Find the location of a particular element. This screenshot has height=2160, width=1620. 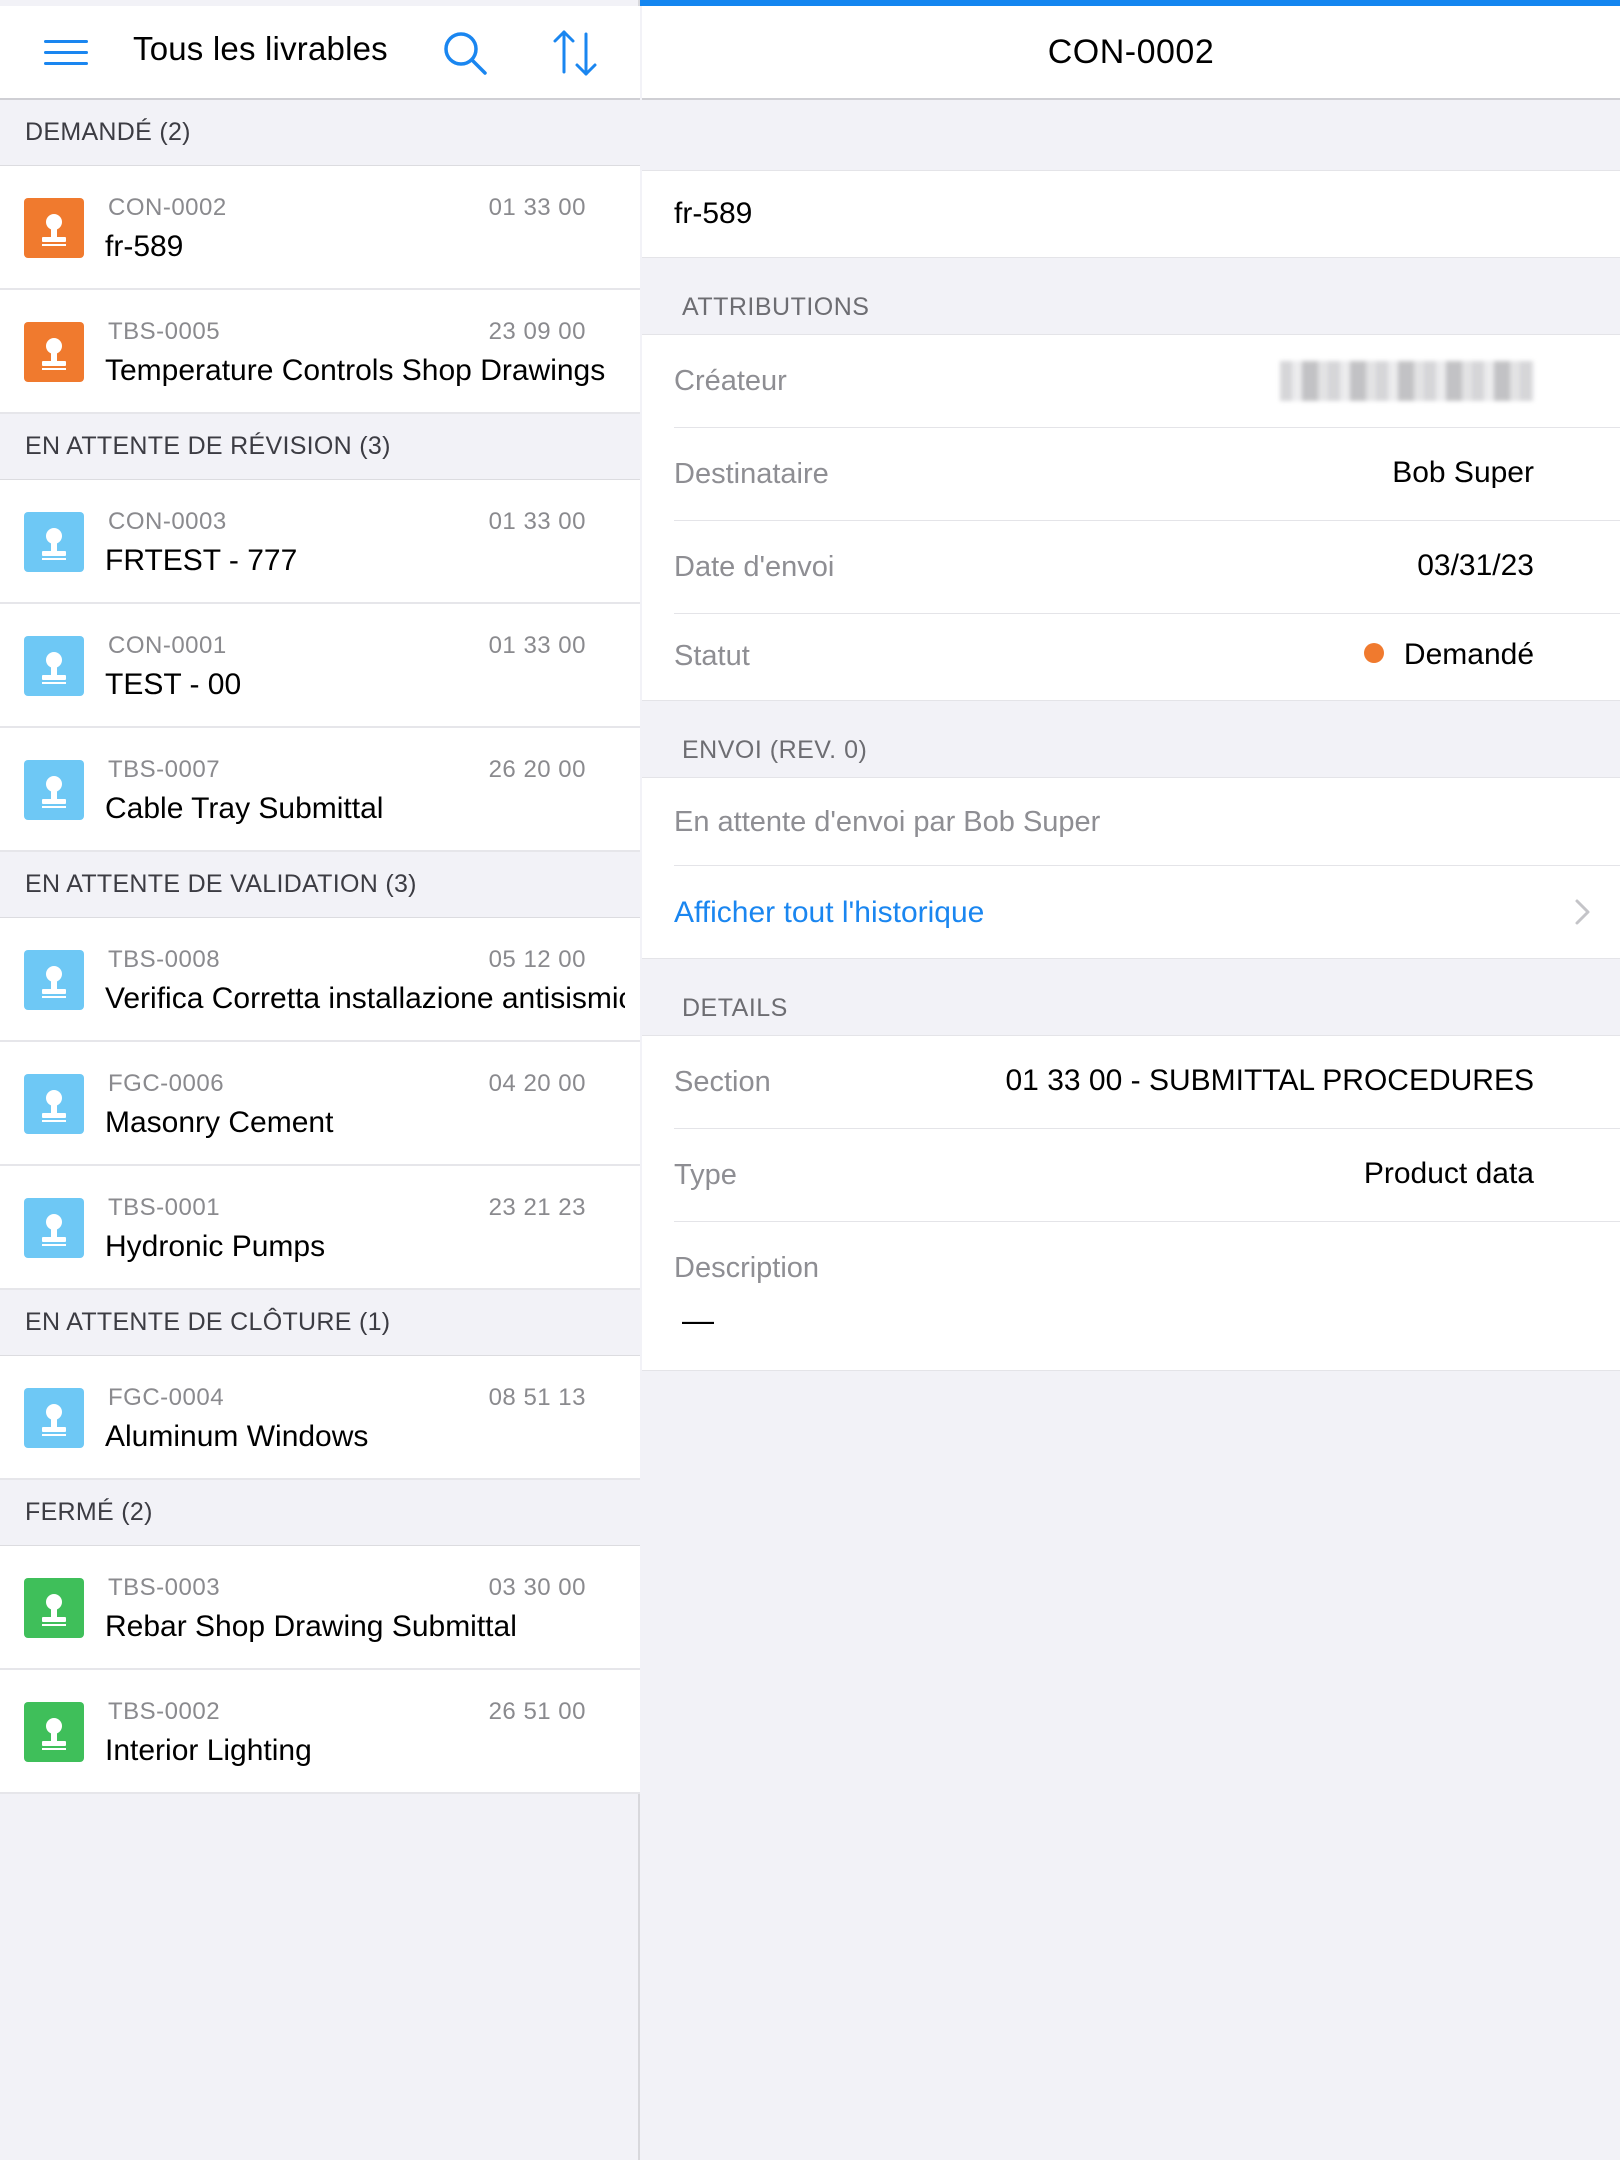

item-code: CON-0001 is located at coordinates (167, 645).